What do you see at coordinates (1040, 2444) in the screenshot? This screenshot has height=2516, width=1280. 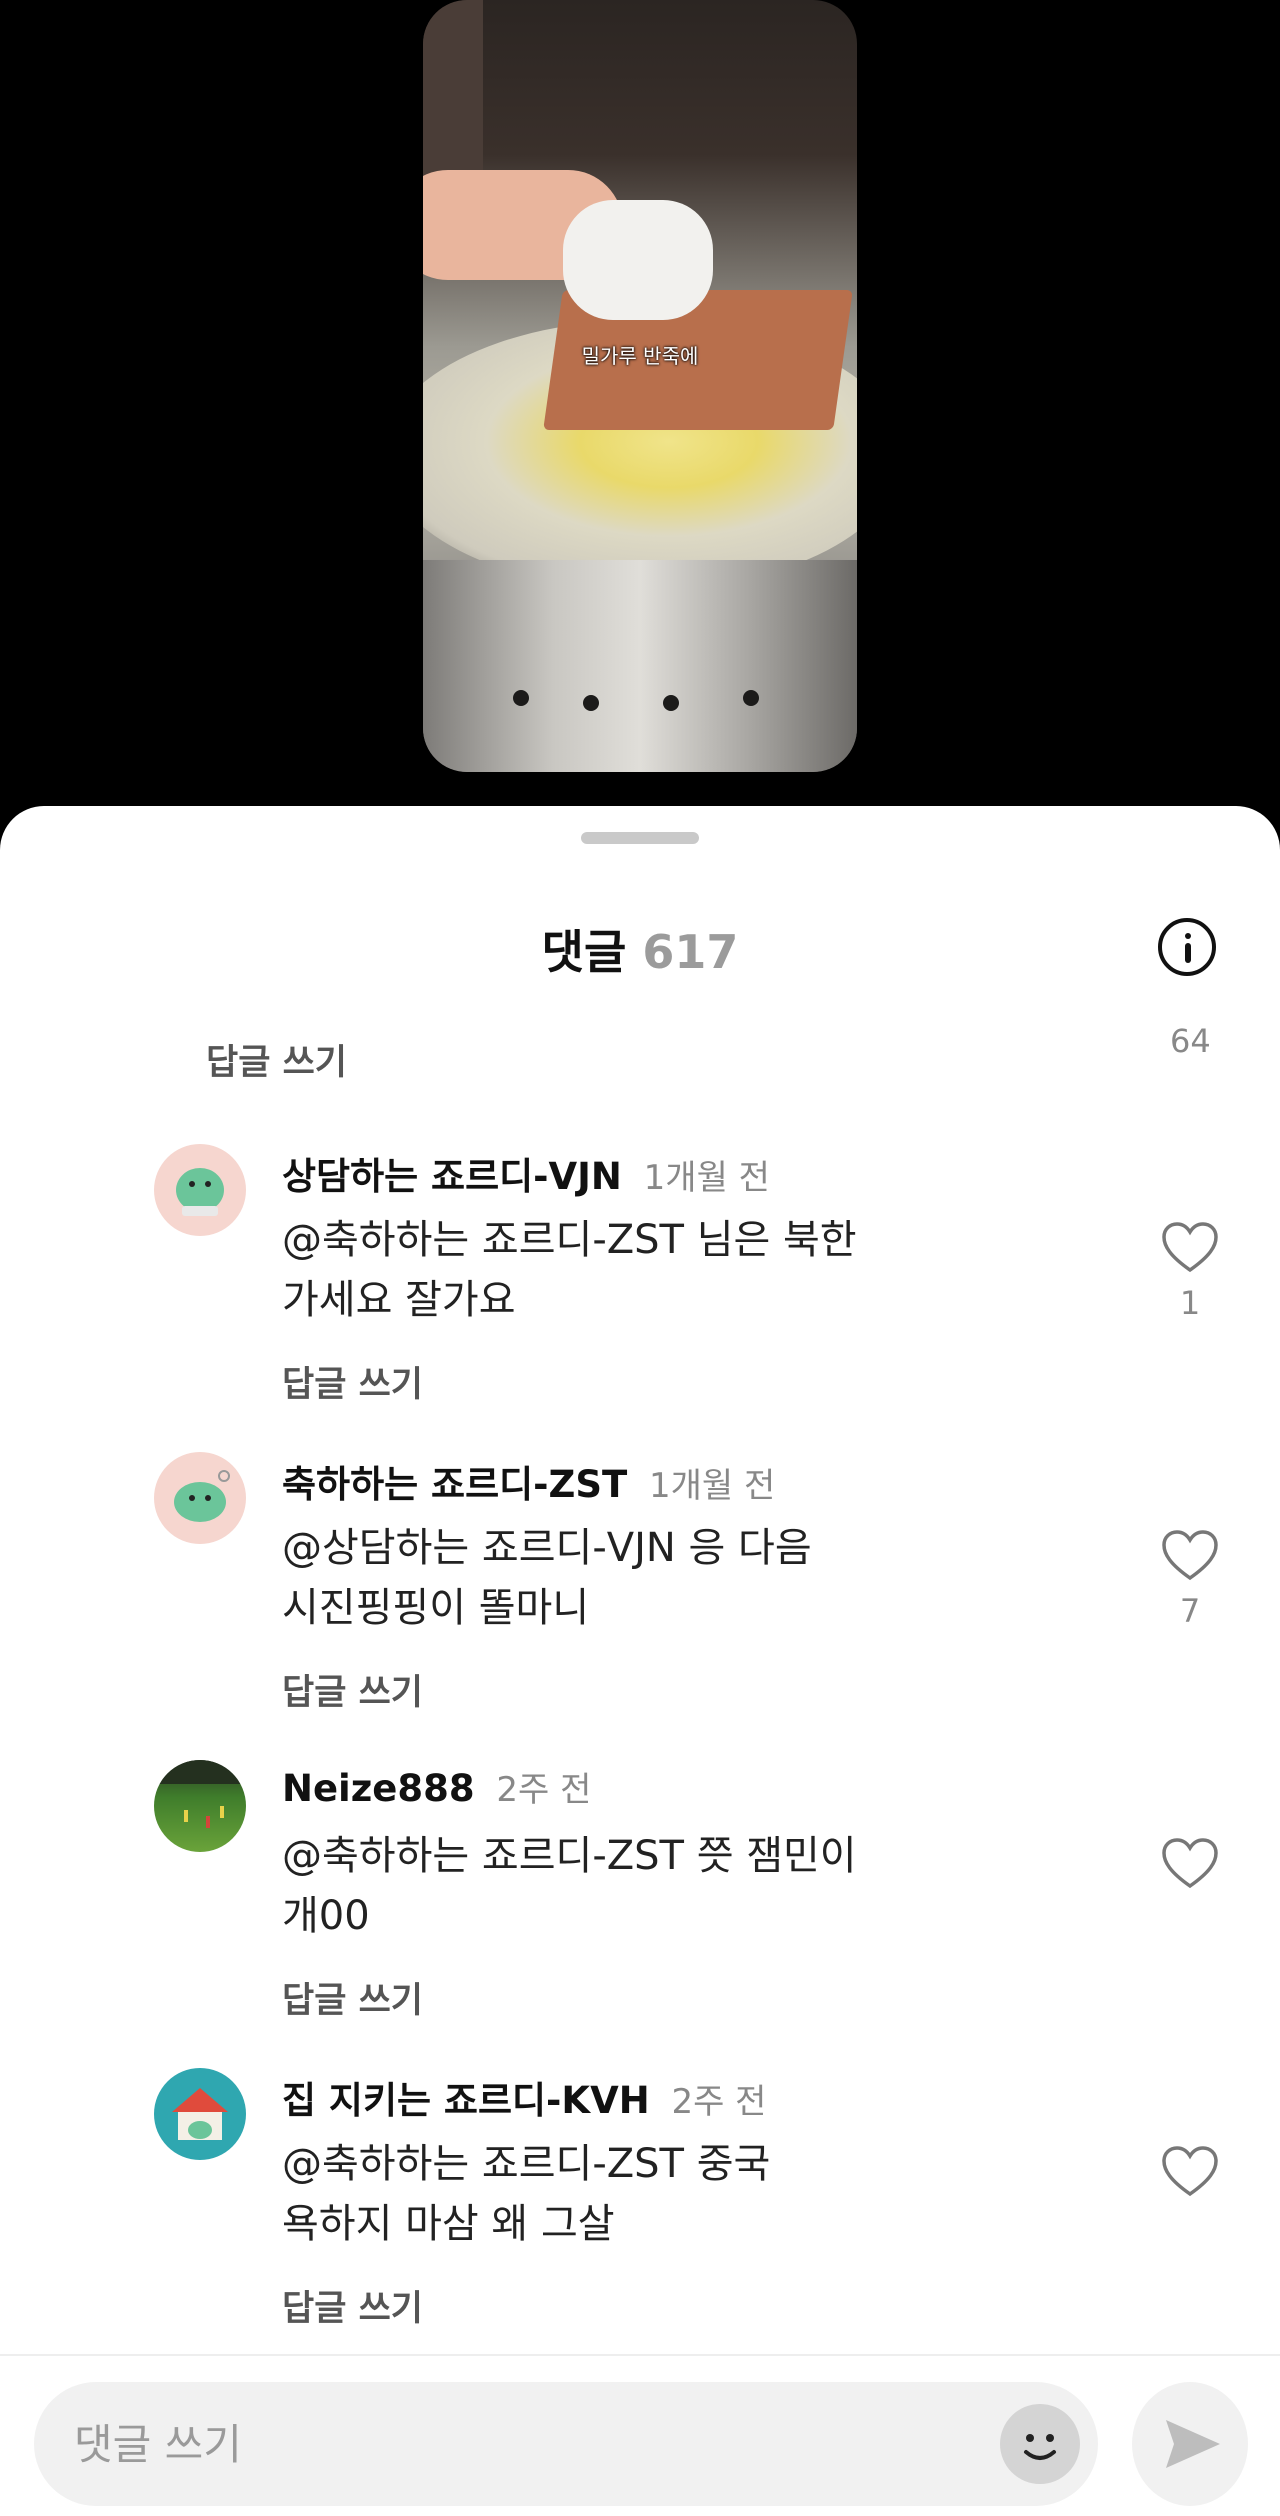 I see `smiley-icon` at bounding box center [1040, 2444].